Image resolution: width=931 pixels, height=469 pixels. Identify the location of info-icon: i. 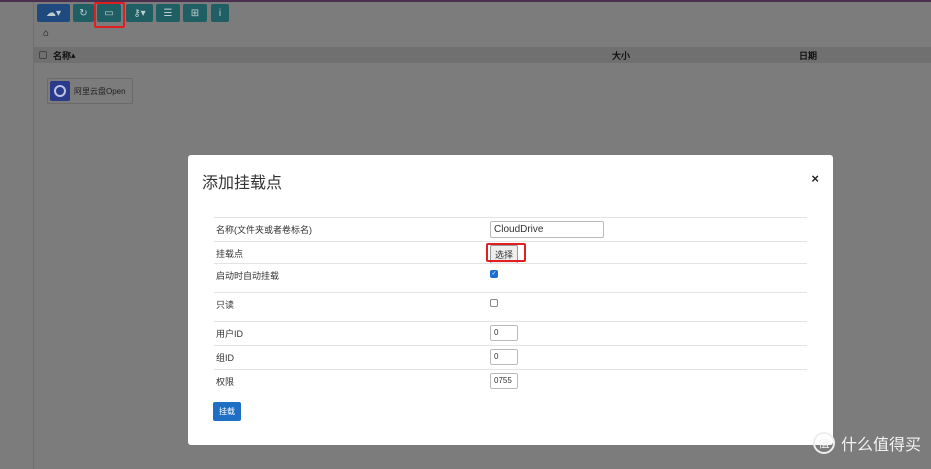
(220, 13).